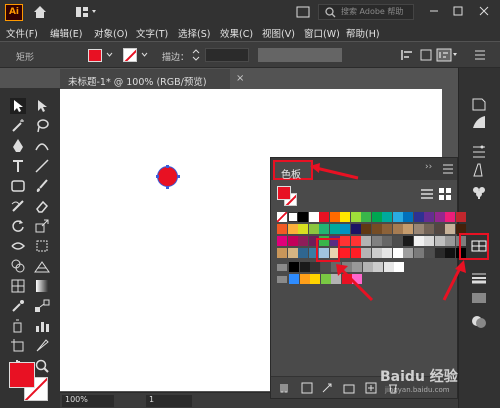 The width and height of the screenshot is (500, 408). Describe the element at coordinates (479, 298) in the screenshot. I see `gradient-panel-icon` at that location.